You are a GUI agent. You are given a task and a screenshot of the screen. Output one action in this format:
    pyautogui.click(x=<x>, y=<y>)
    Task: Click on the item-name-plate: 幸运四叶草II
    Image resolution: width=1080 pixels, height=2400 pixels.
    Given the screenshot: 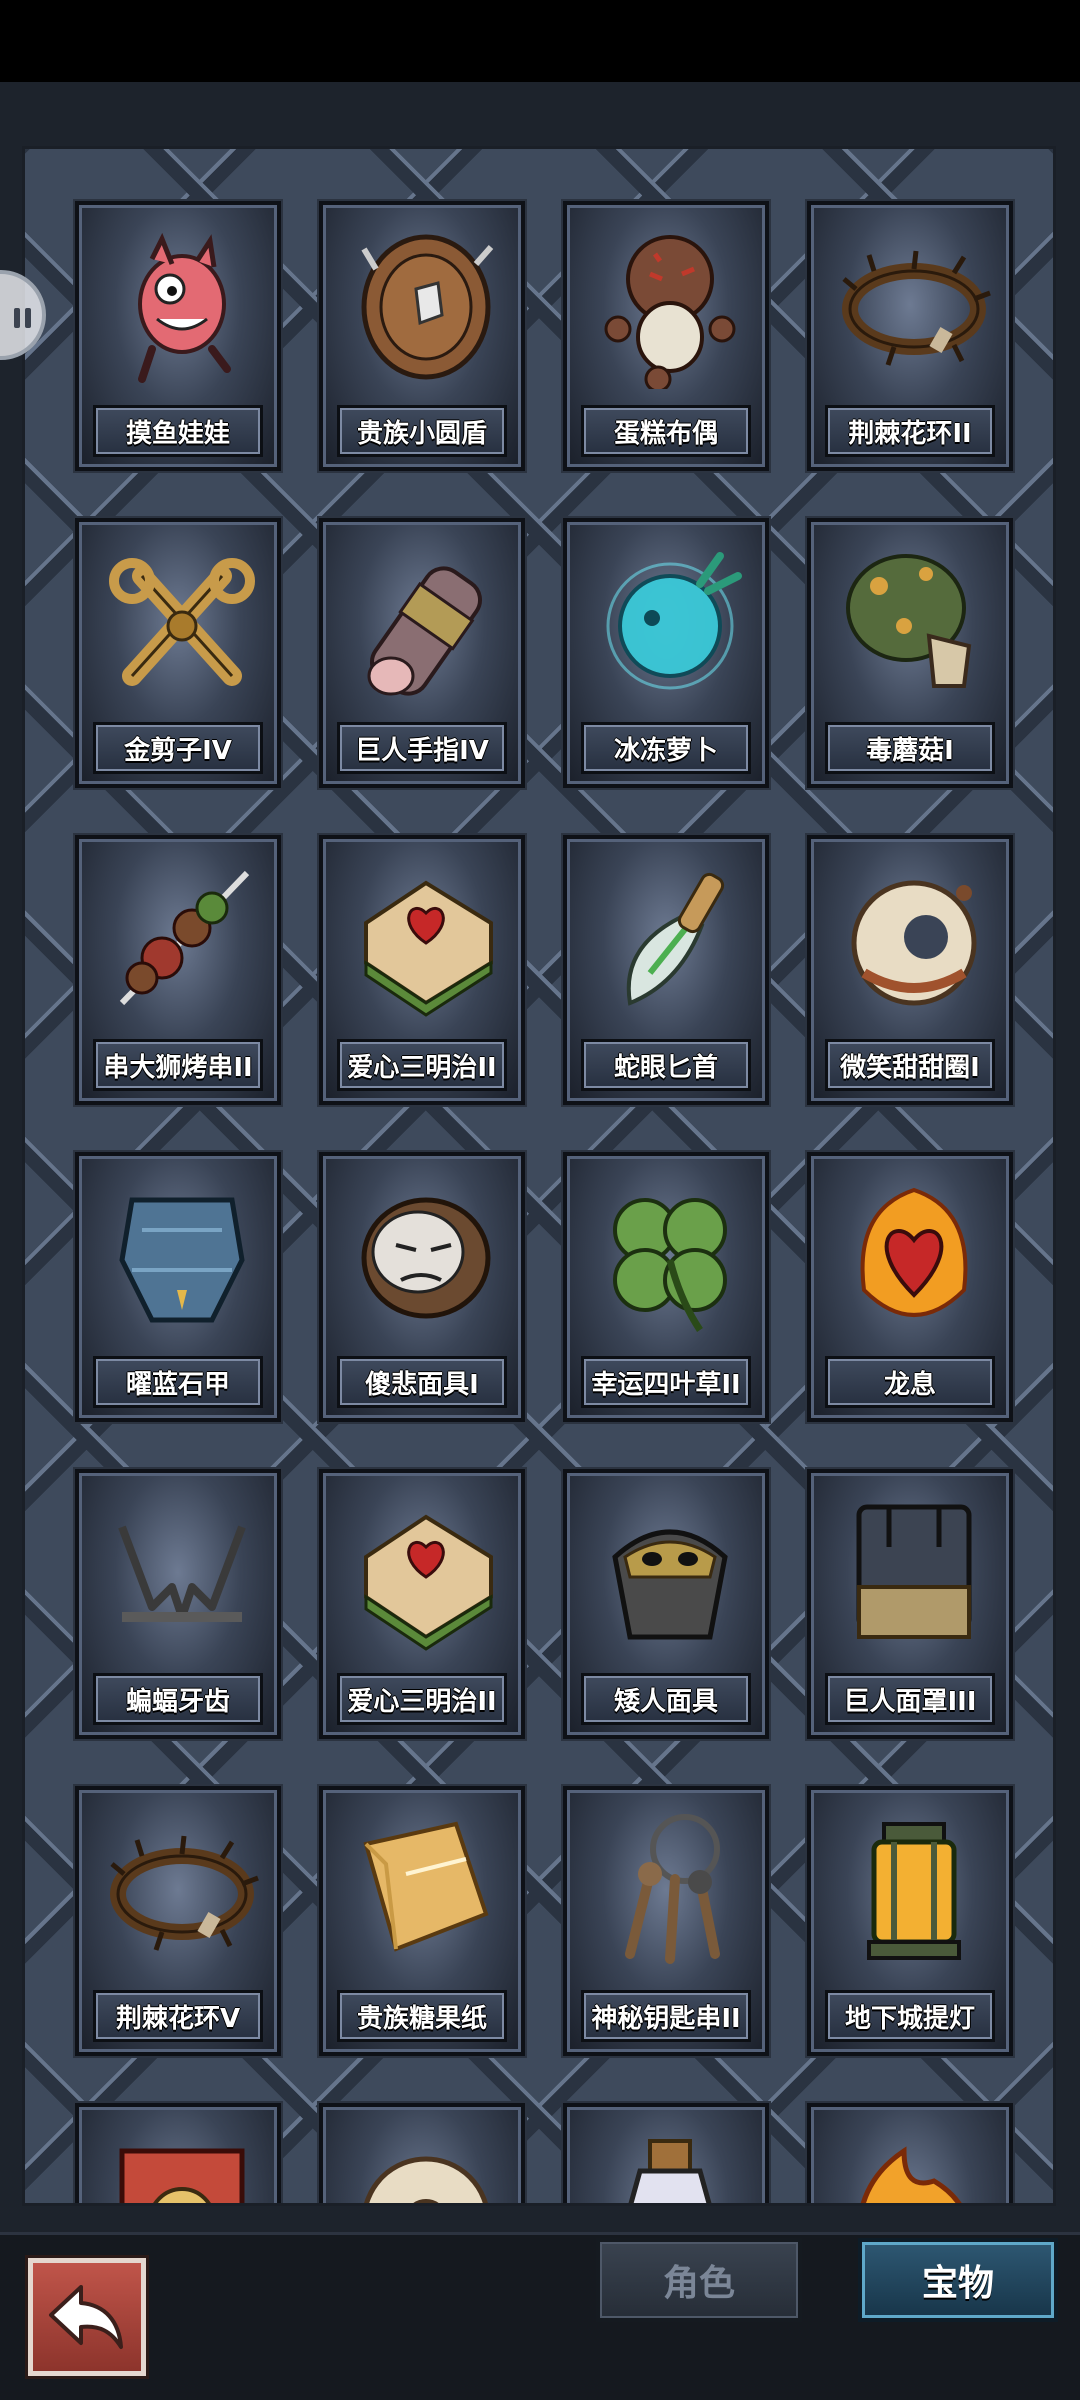 What is the action you would take?
    pyautogui.click(x=666, y=1382)
    